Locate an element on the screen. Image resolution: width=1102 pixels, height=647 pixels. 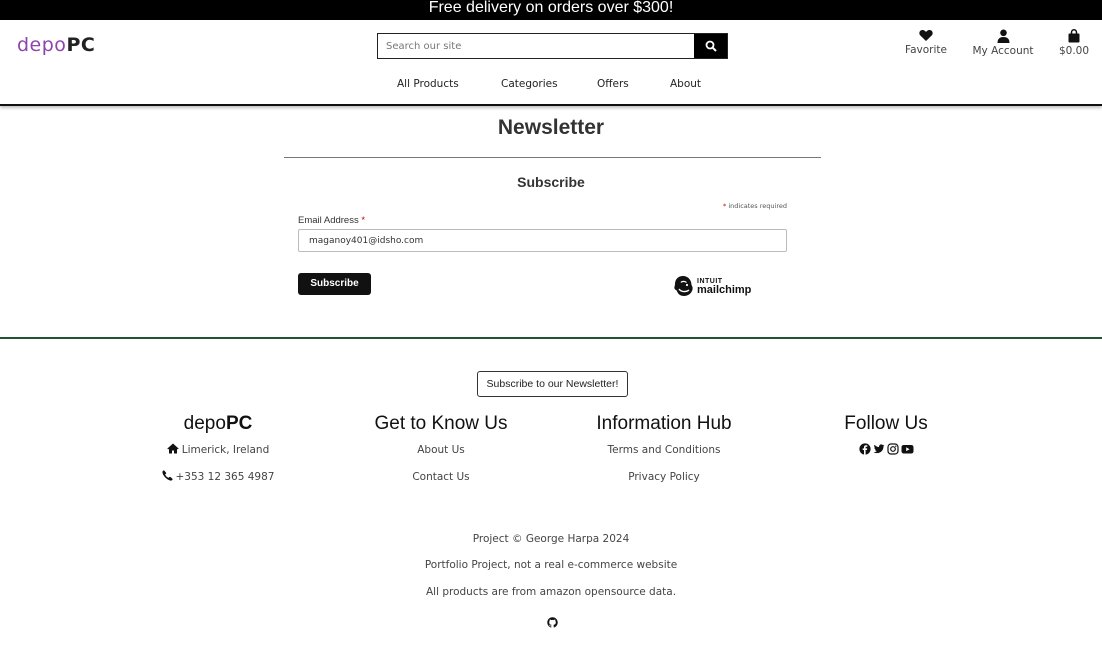
mailchimp-text: mailchimp is located at coordinates (724, 290).